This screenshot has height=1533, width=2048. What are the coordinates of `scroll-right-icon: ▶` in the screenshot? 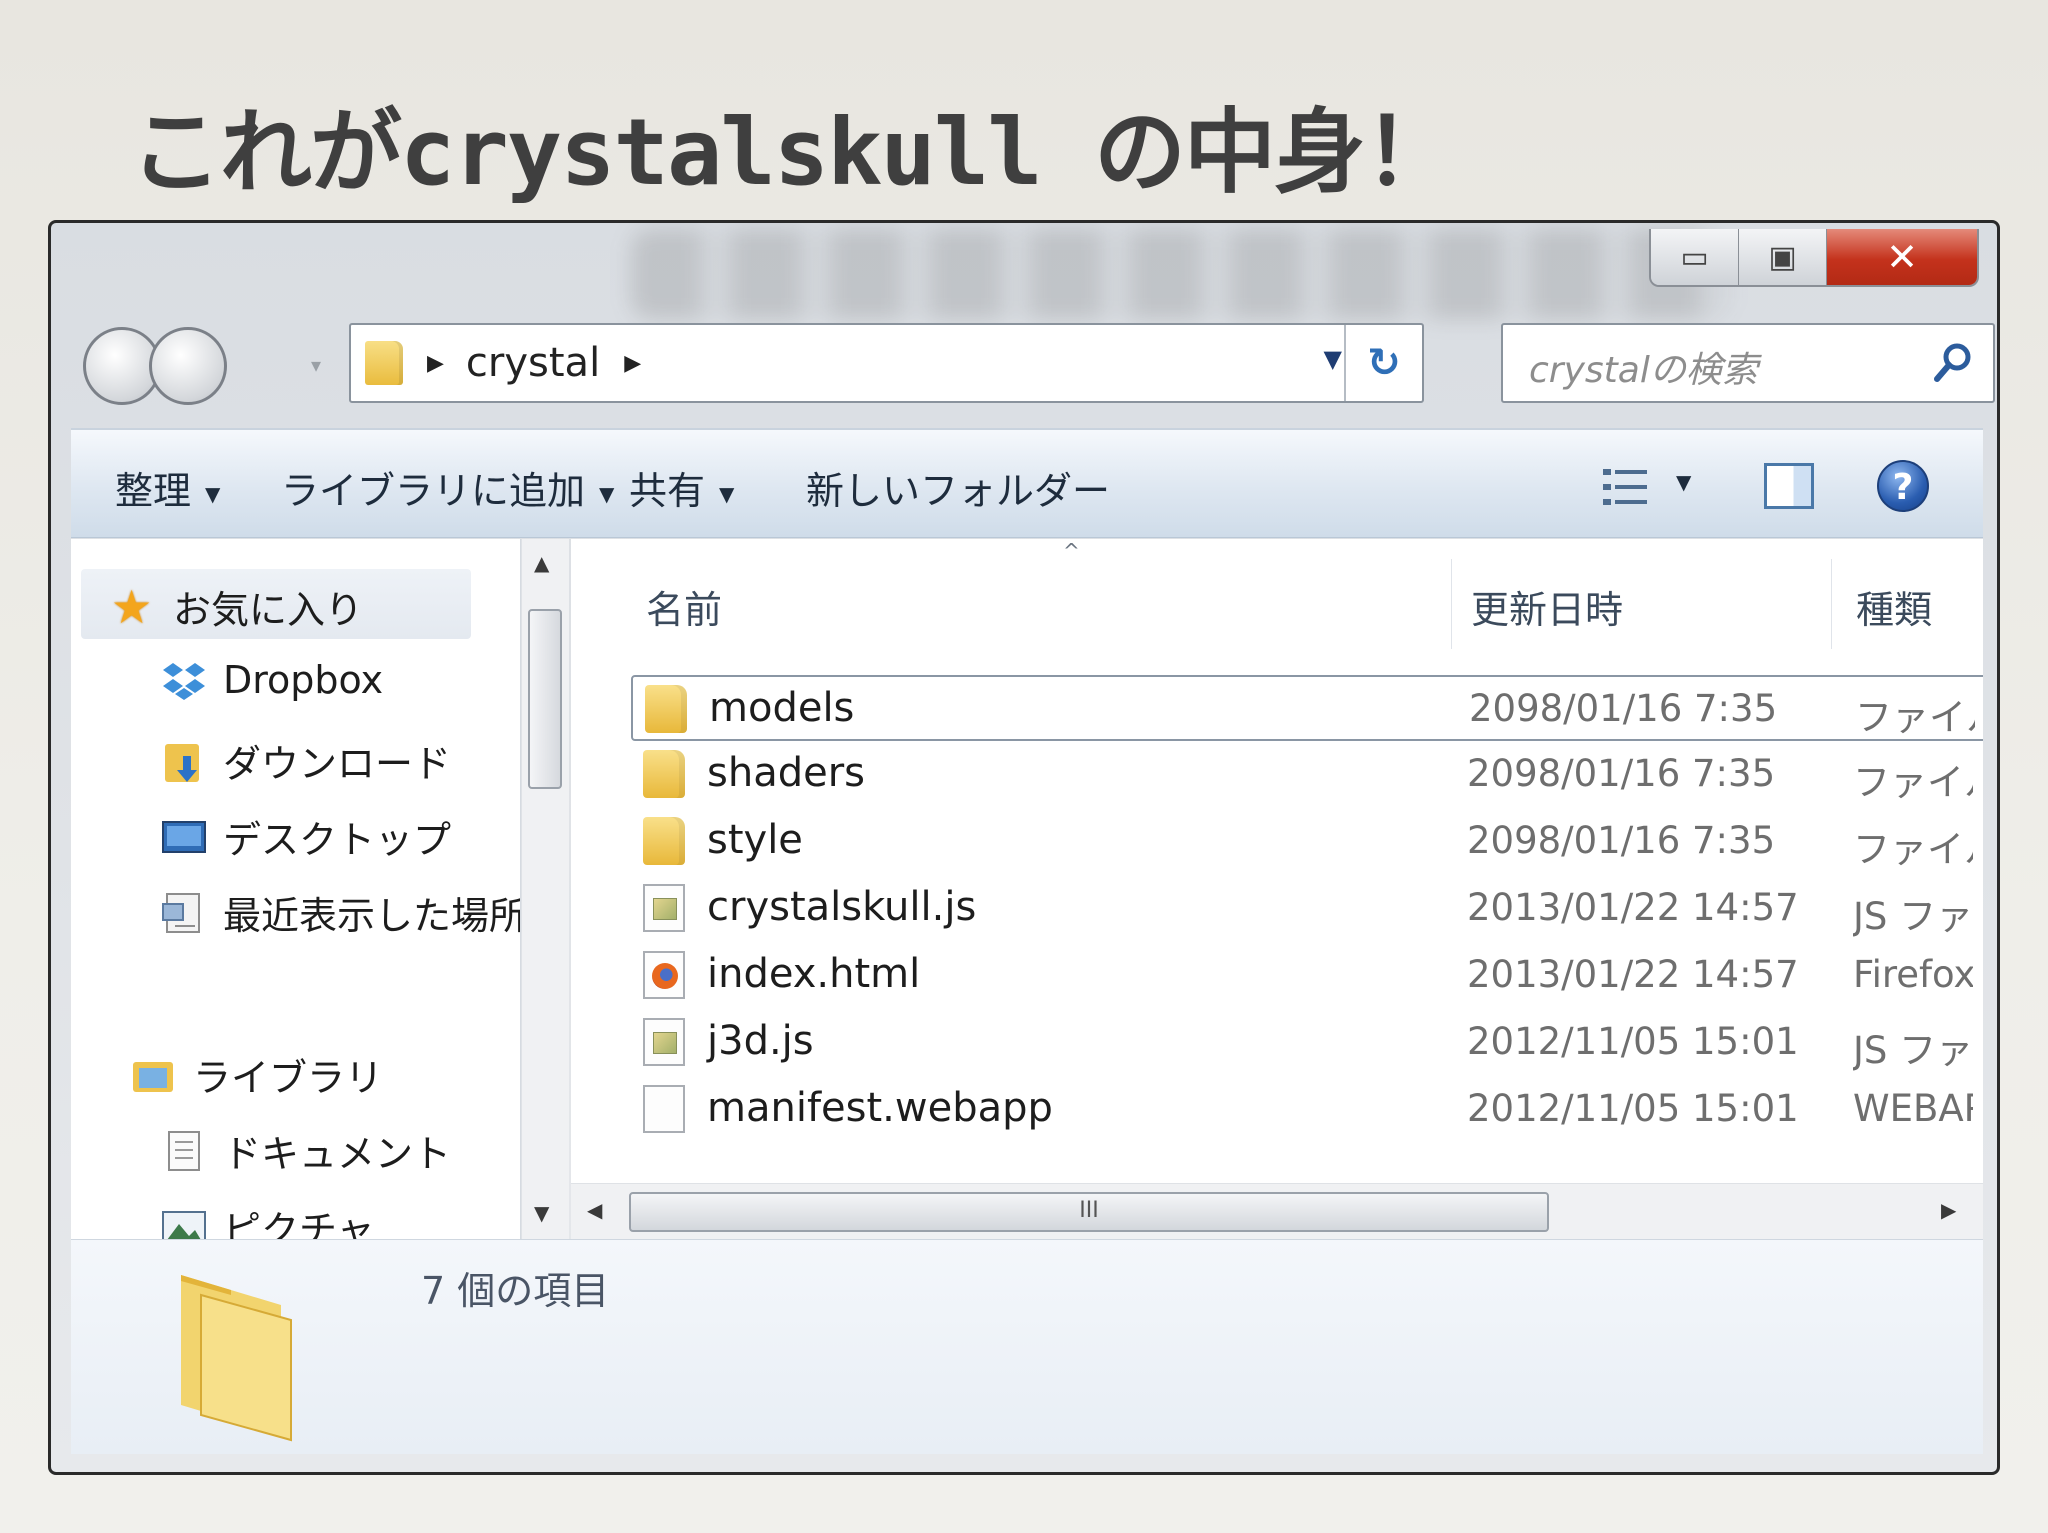 It's located at (1948, 1210).